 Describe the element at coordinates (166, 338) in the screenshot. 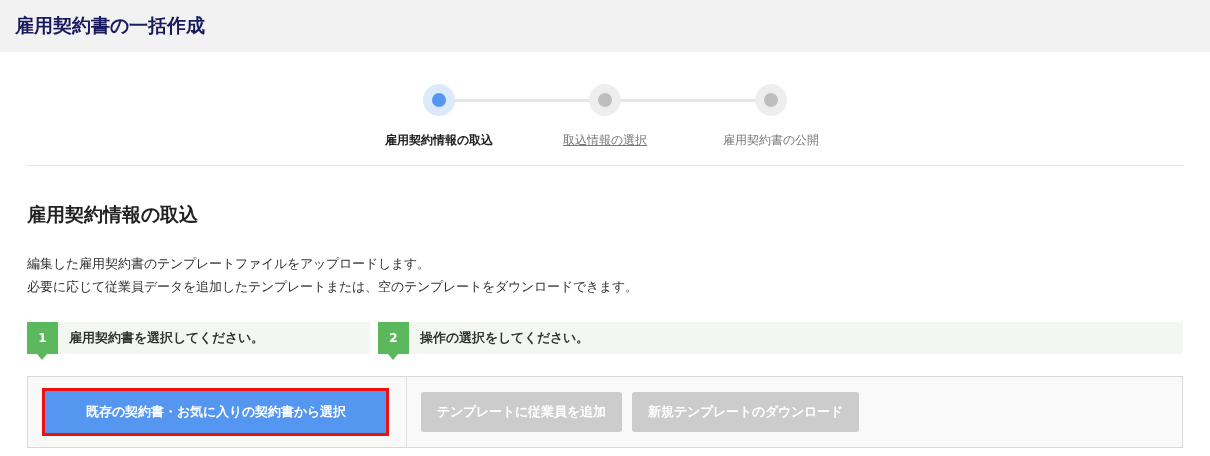

I see `instruction-text: 雇用契約書を選択してください。` at that location.